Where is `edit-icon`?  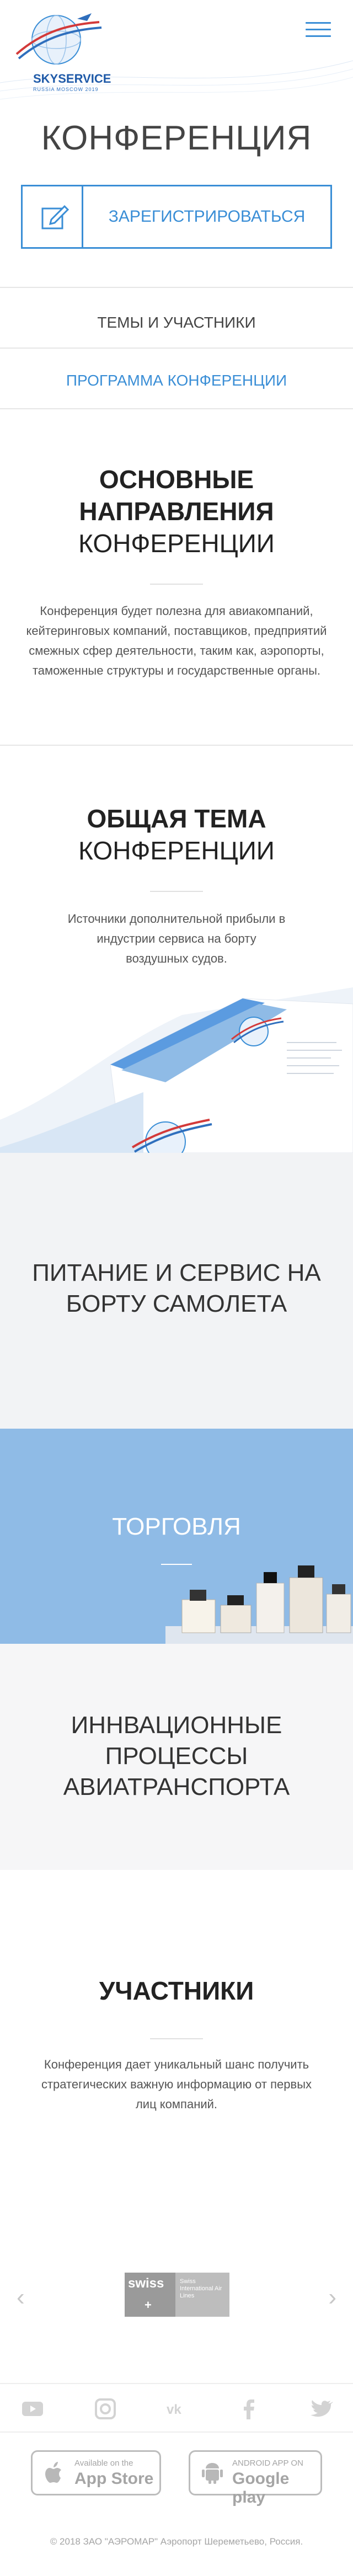 edit-icon is located at coordinates (53, 216).